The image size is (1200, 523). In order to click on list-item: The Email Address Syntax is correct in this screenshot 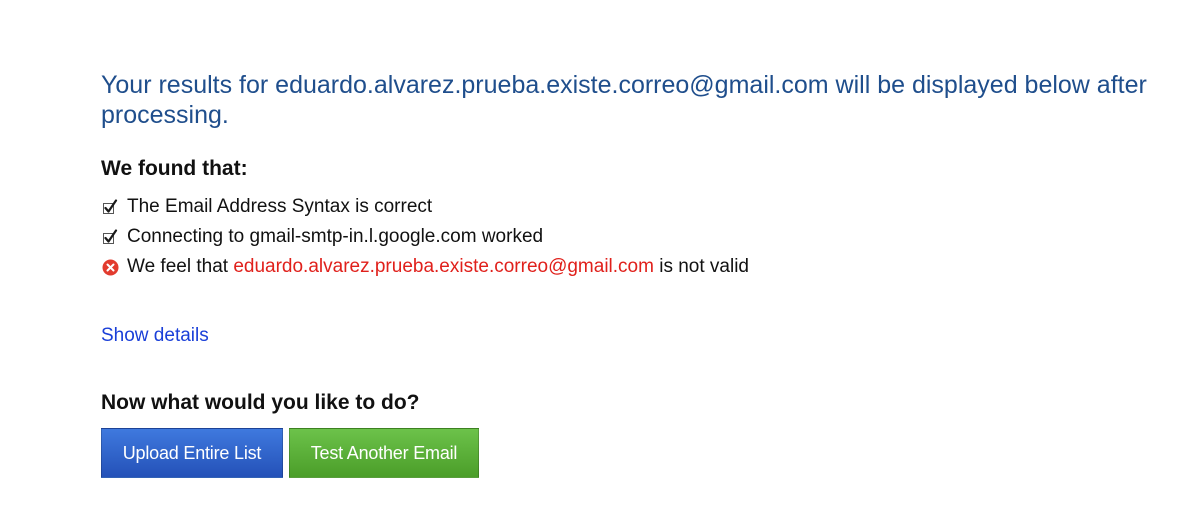, I will do `click(641, 207)`.